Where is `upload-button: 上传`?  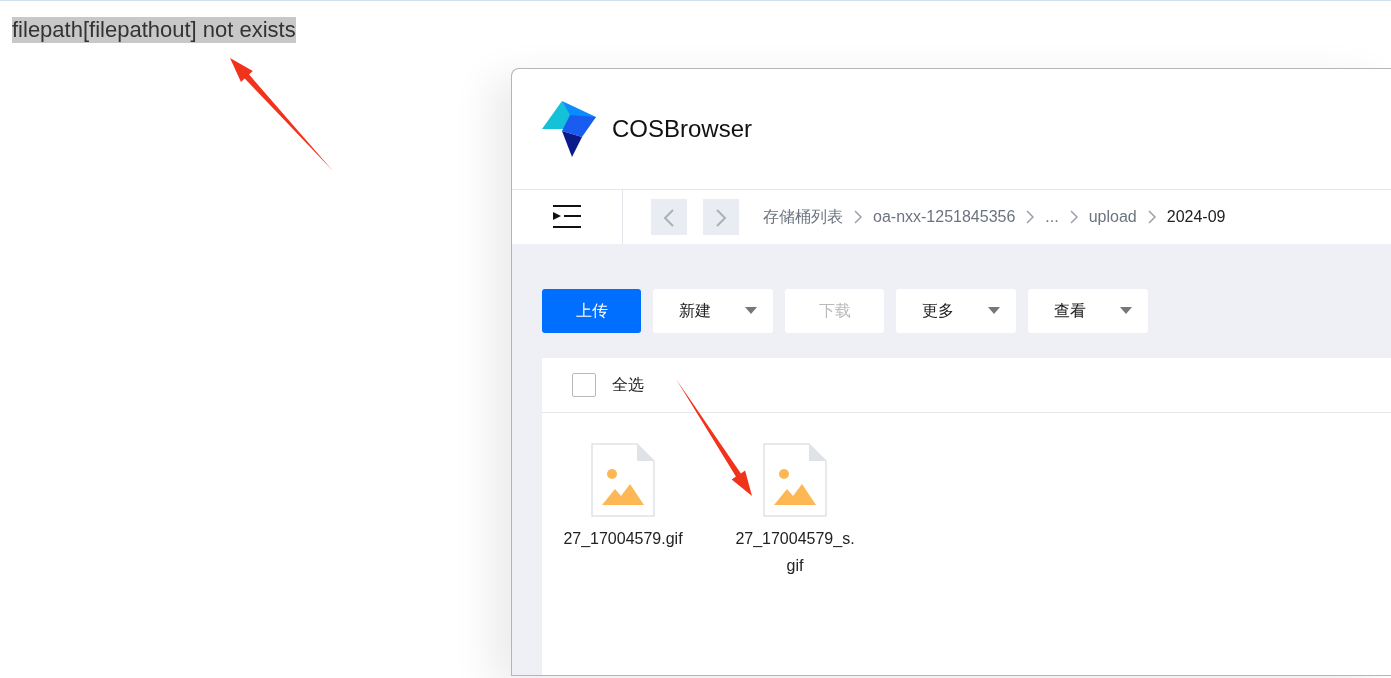
upload-button: 上传 is located at coordinates (591, 311).